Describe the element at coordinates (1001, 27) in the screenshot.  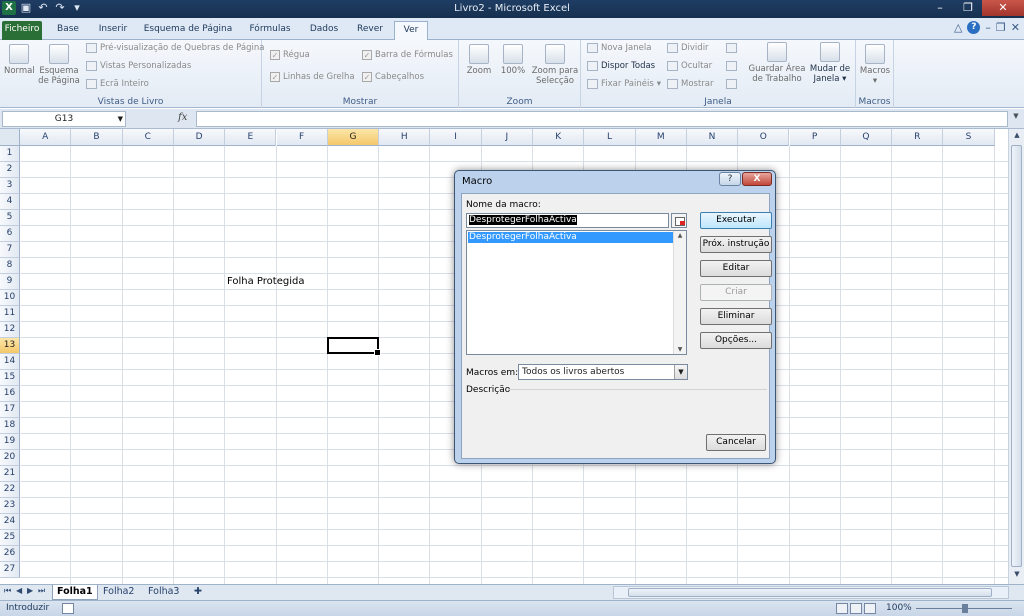
I see `workbook-restore-icon: ❐` at that location.